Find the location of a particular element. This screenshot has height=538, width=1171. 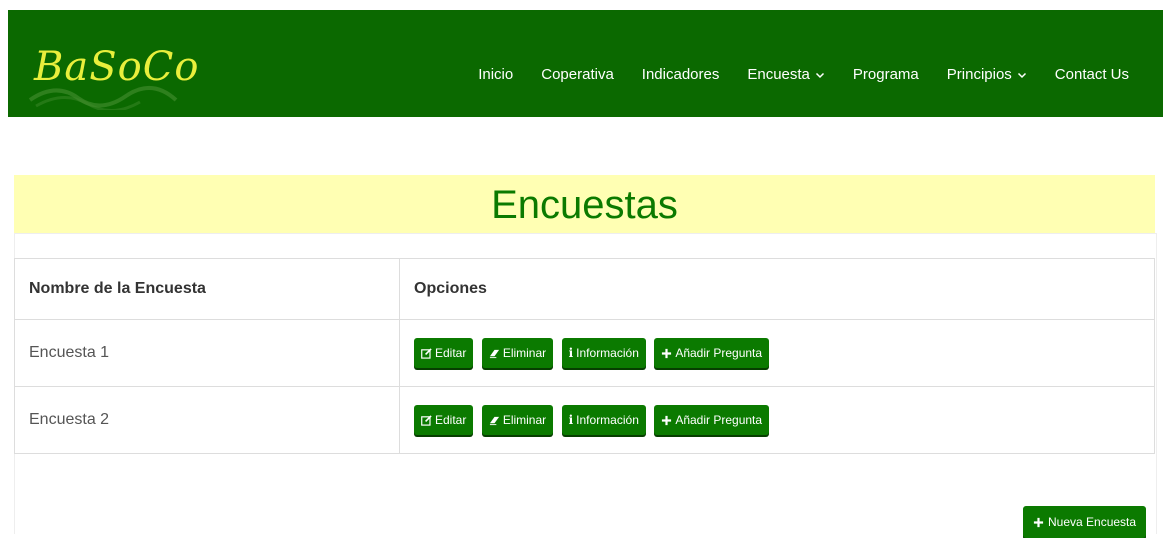

nav-label: Contact Us is located at coordinates (1091, 74).